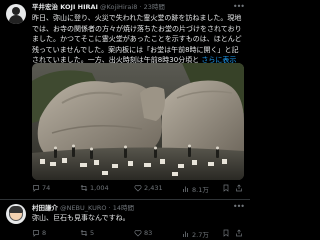  I want to click on like-count: 2,431, so click(153, 188).